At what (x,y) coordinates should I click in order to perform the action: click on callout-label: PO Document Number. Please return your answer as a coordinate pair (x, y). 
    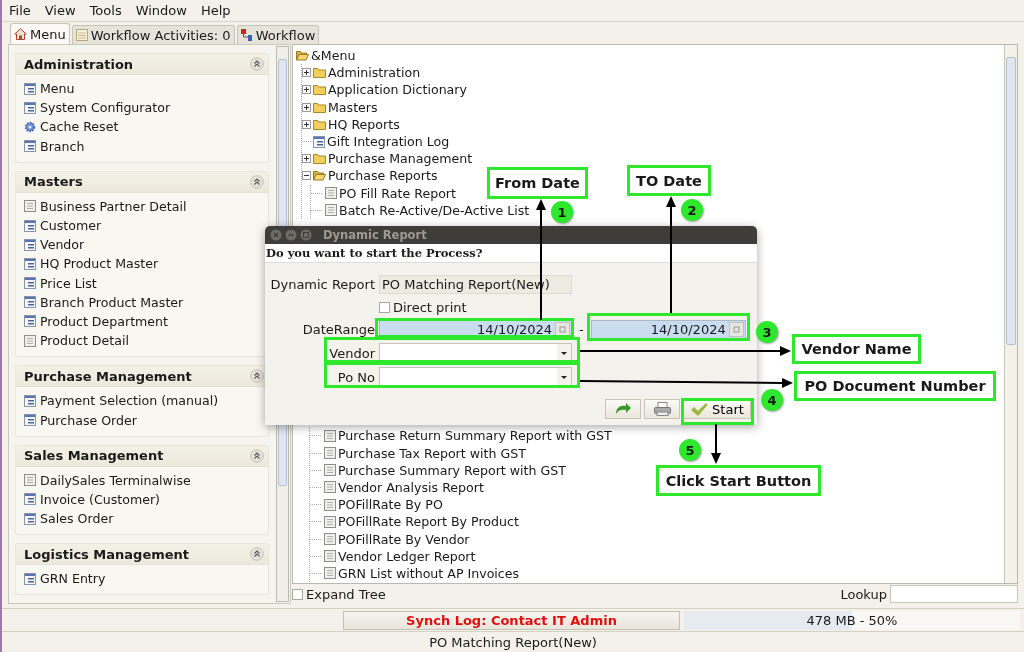
    Looking at the image, I should click on (895, 386).